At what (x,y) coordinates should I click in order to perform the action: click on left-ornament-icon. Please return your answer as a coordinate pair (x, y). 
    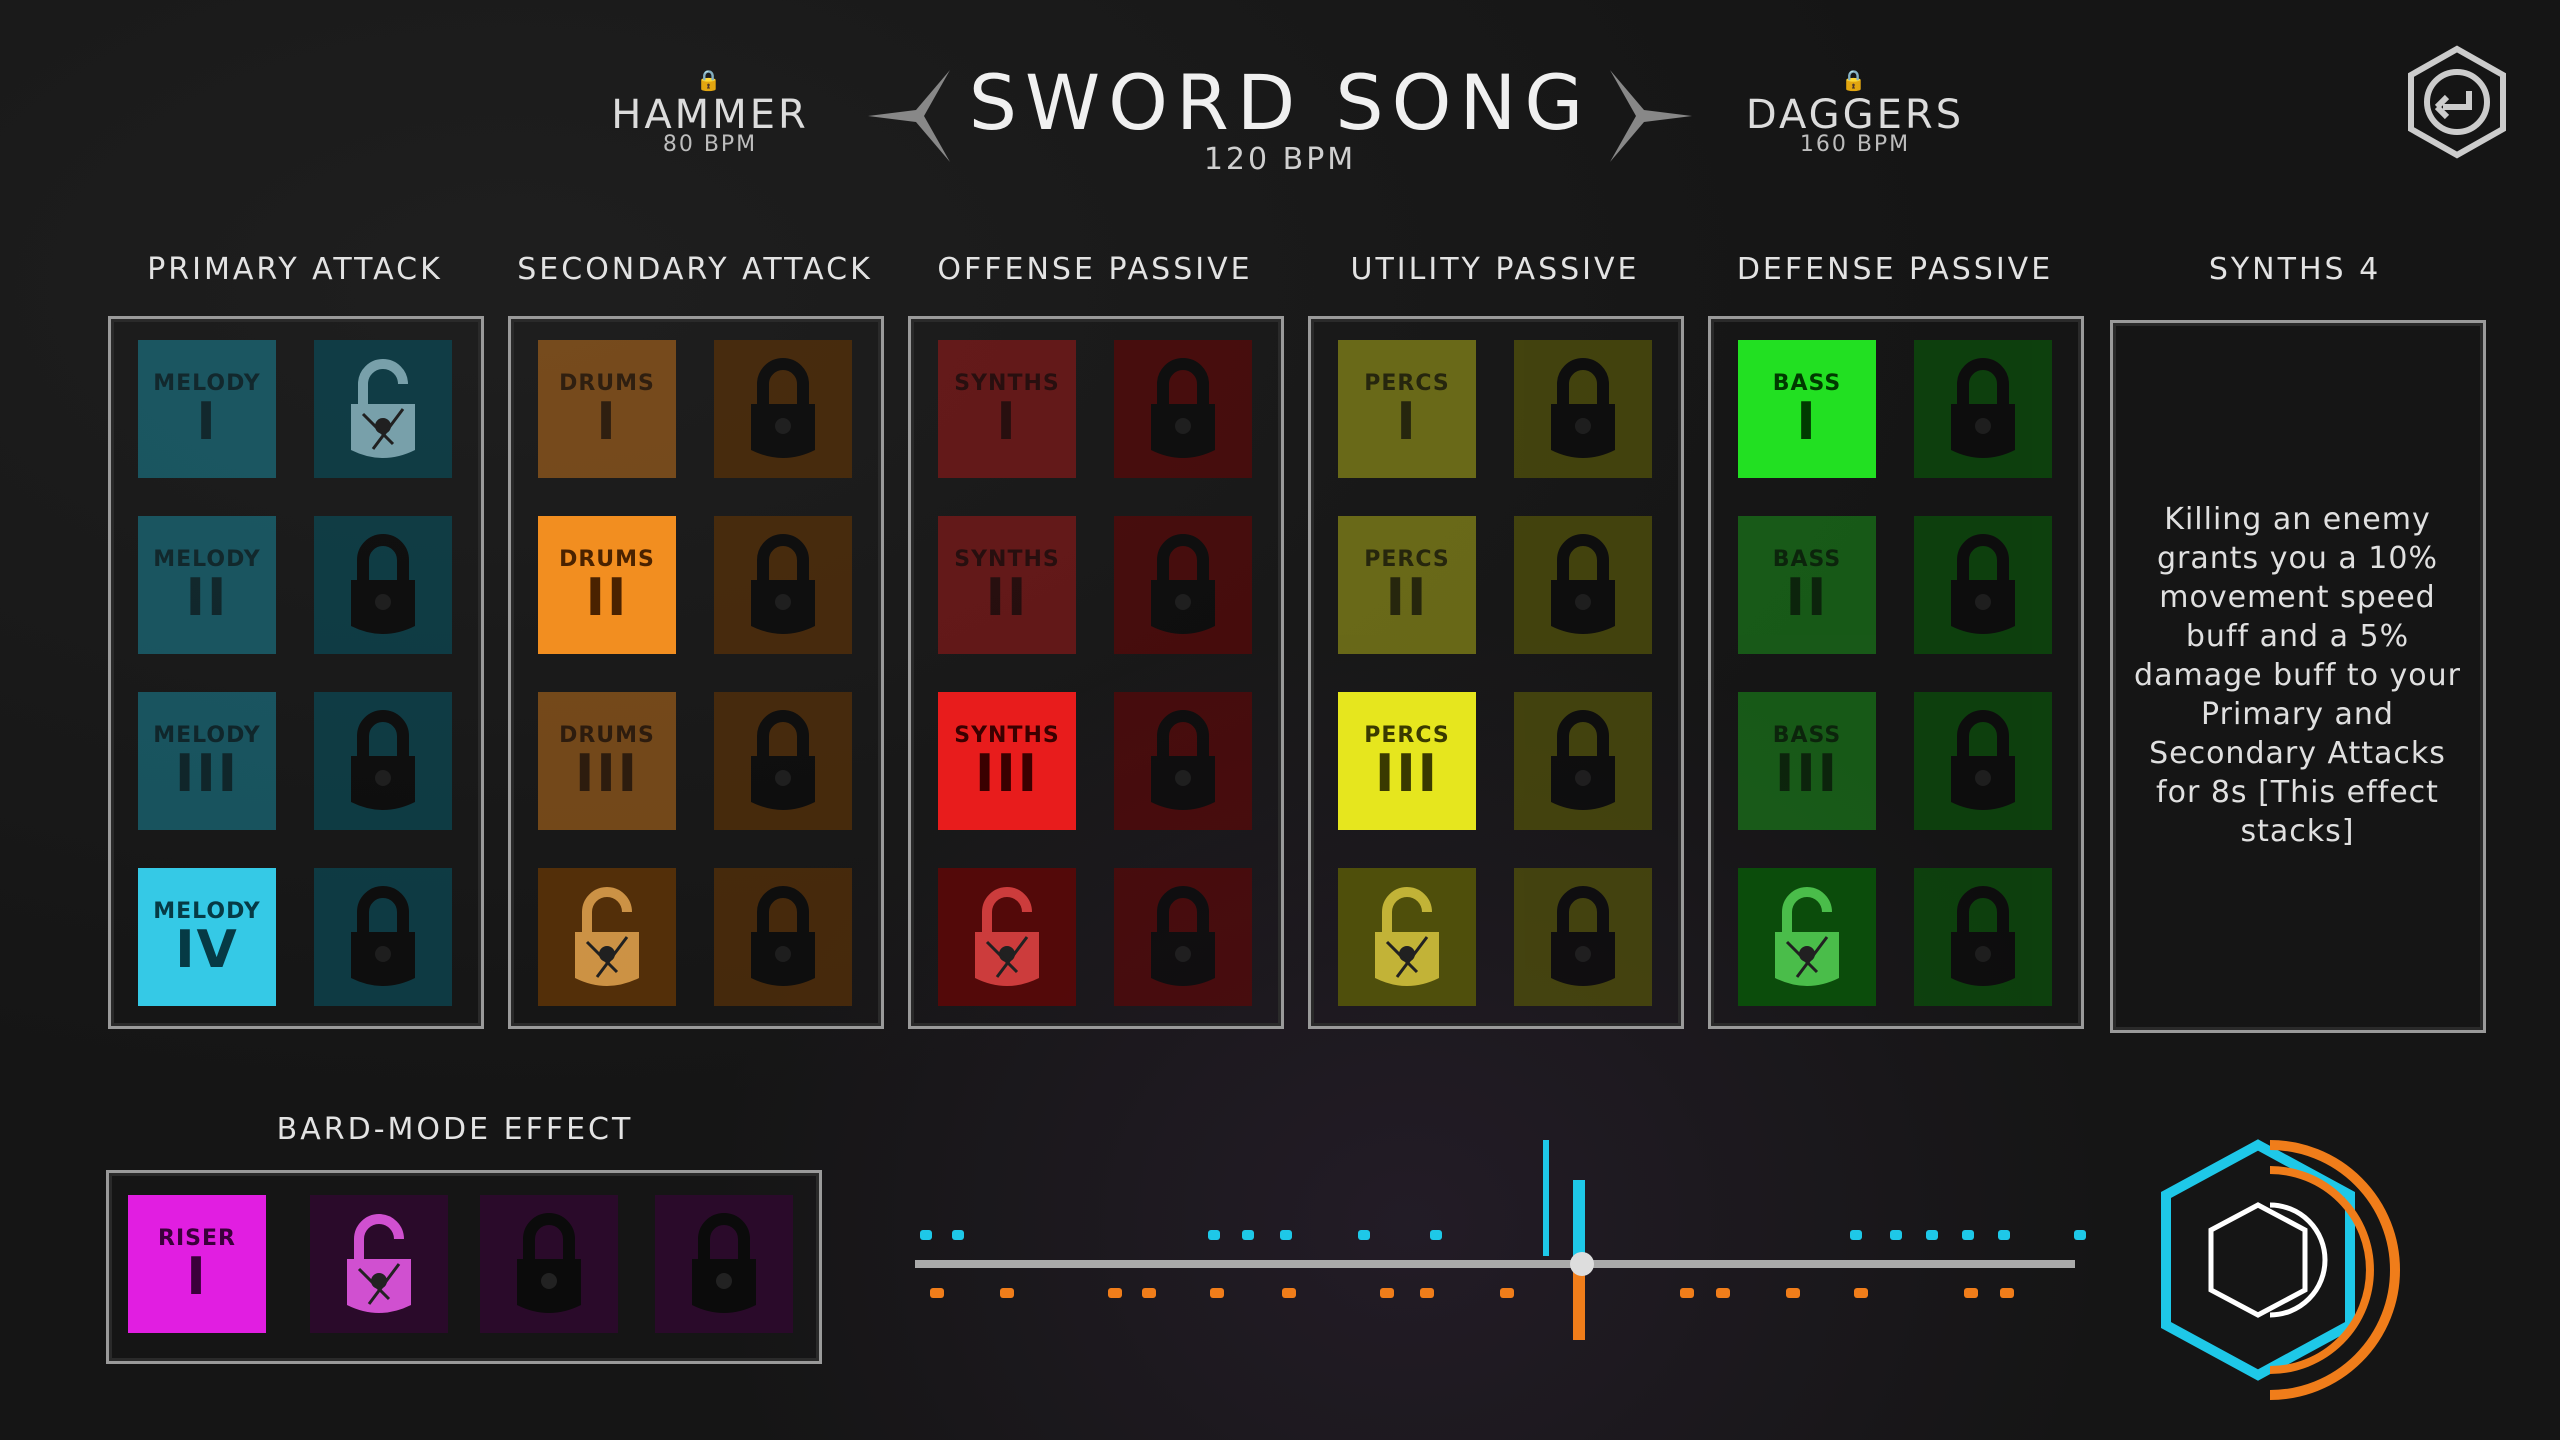
    Looking at the image, I should click on (909, 116).